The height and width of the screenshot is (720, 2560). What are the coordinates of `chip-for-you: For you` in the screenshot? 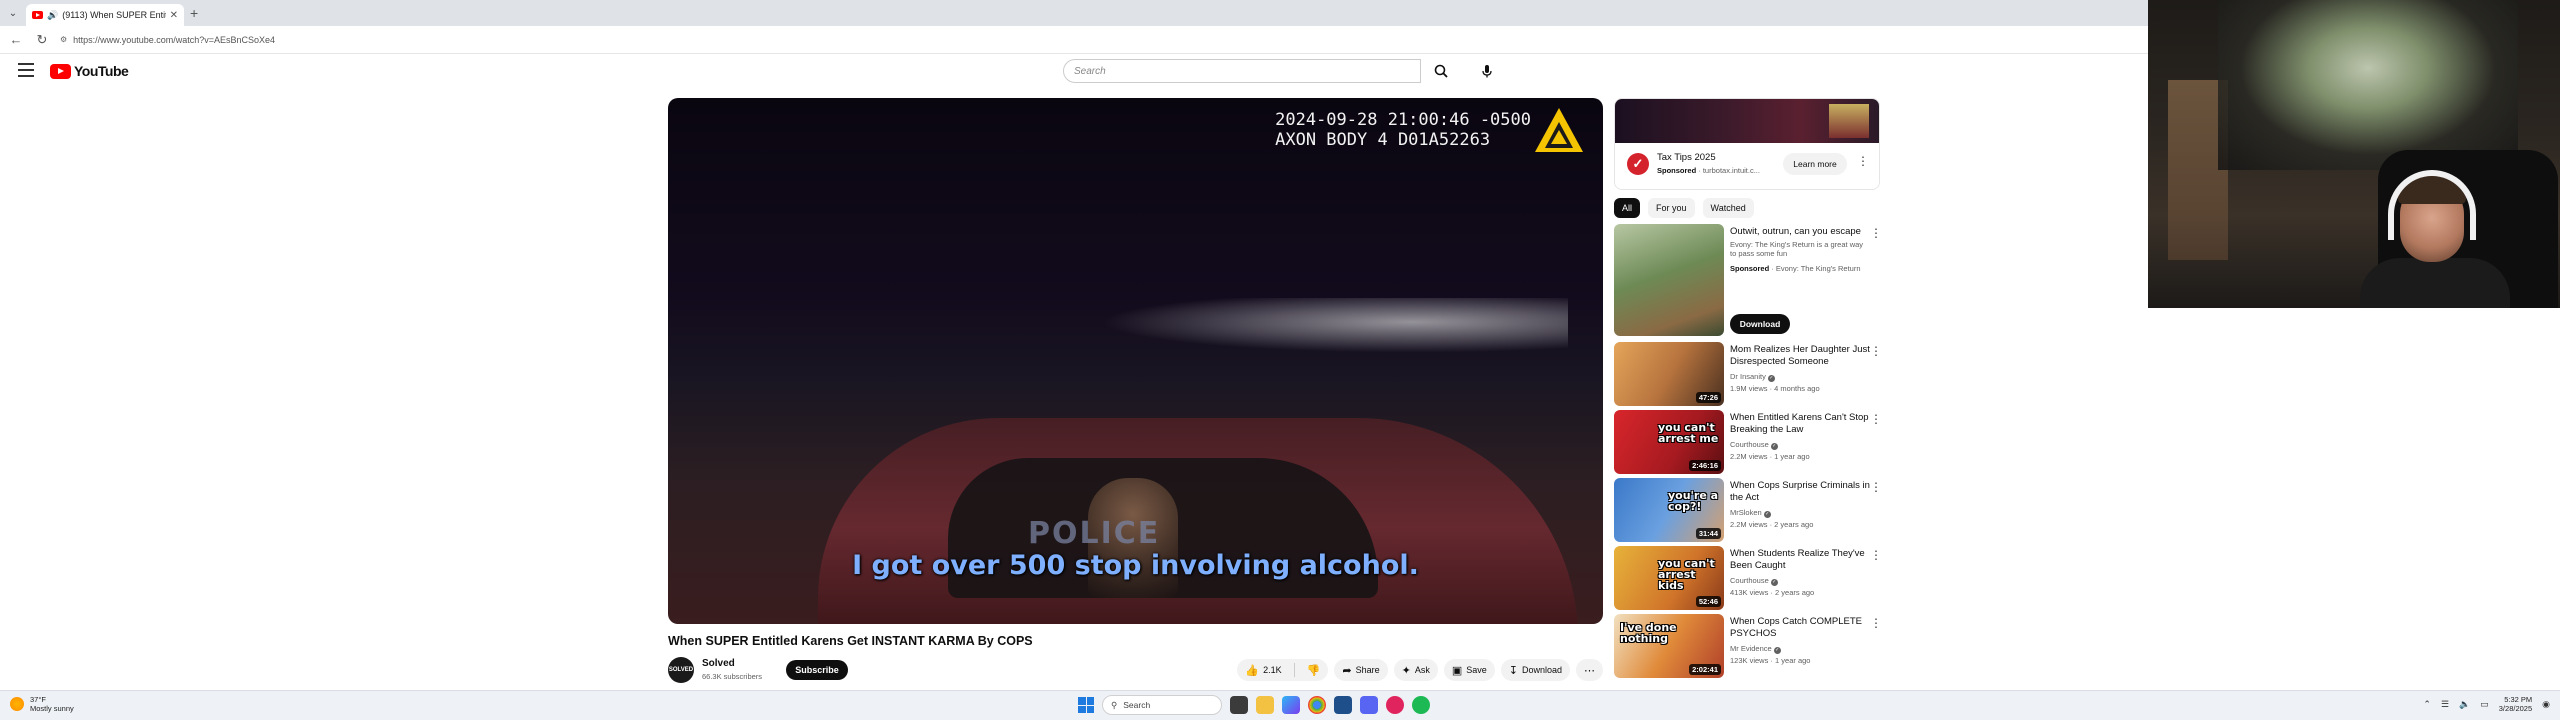 It's located at (1671, 208).